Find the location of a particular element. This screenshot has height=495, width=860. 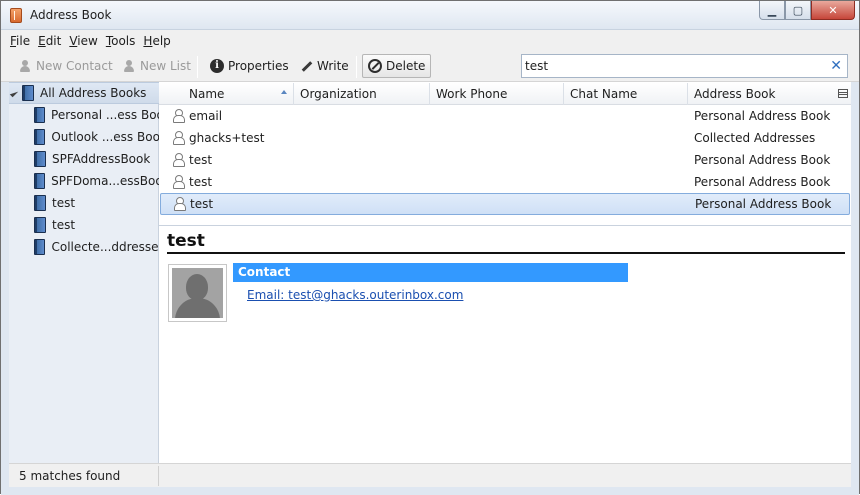

maximize-icon: ▢ is located at coordinates (798, 10).